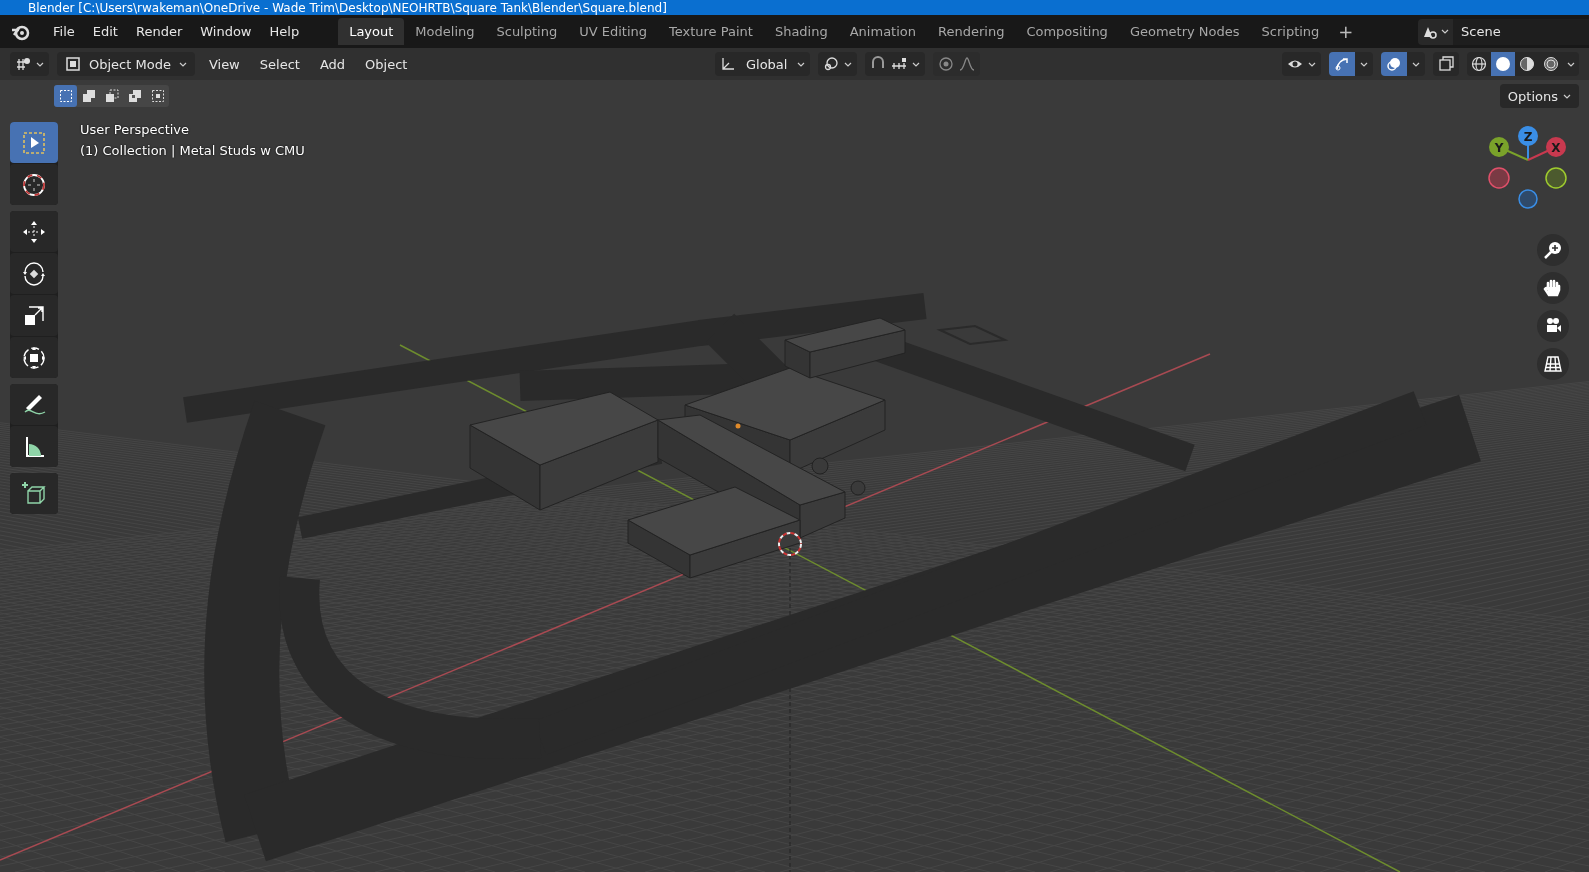 The width and height of the screenshot is (1589, 872). Describe the element at coordinates (284, 31) in the screenshot. I see `menu-item: Help` at that location.